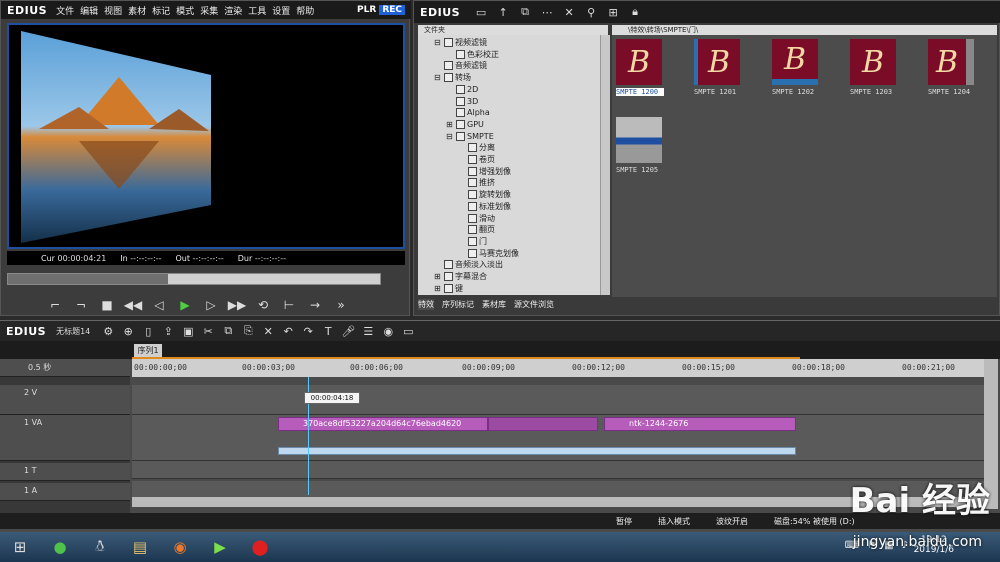 The width and height of the screenshot is (1000, 562). What do you see at coordinates (460, 65) in the screenshot?
I see `tree-node: 音频滤镜` at bounding box center [460, 65].